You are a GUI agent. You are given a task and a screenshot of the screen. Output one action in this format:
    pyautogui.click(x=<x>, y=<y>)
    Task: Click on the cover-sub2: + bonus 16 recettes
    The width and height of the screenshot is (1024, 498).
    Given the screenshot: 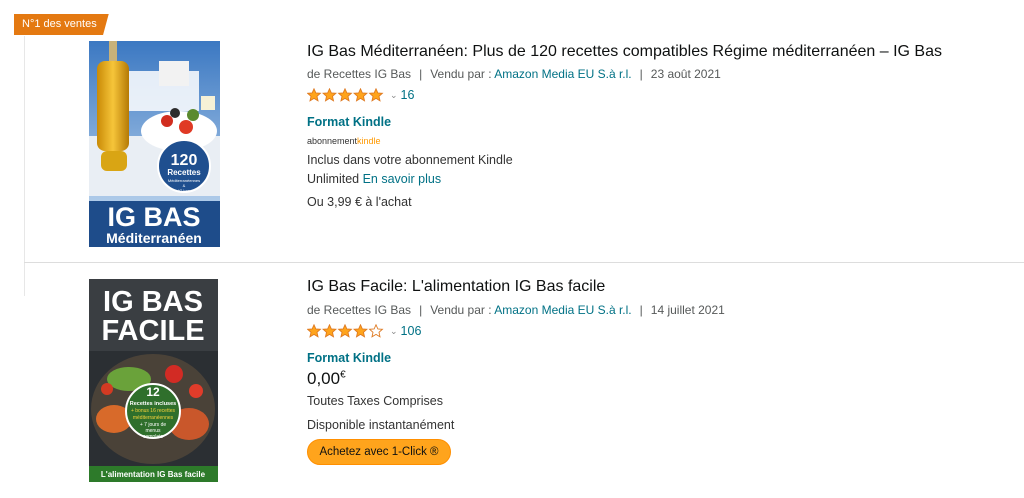 What is the action you would take?
    pyautogui.click(x=153, y=411)
    